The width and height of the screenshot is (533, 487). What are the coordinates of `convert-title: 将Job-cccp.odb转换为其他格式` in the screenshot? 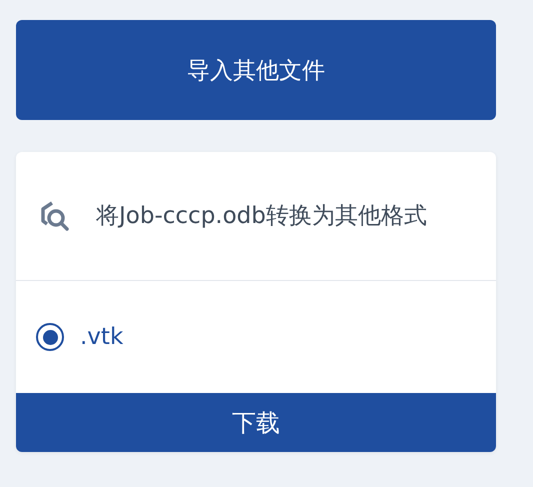 It's located at (262, 216).